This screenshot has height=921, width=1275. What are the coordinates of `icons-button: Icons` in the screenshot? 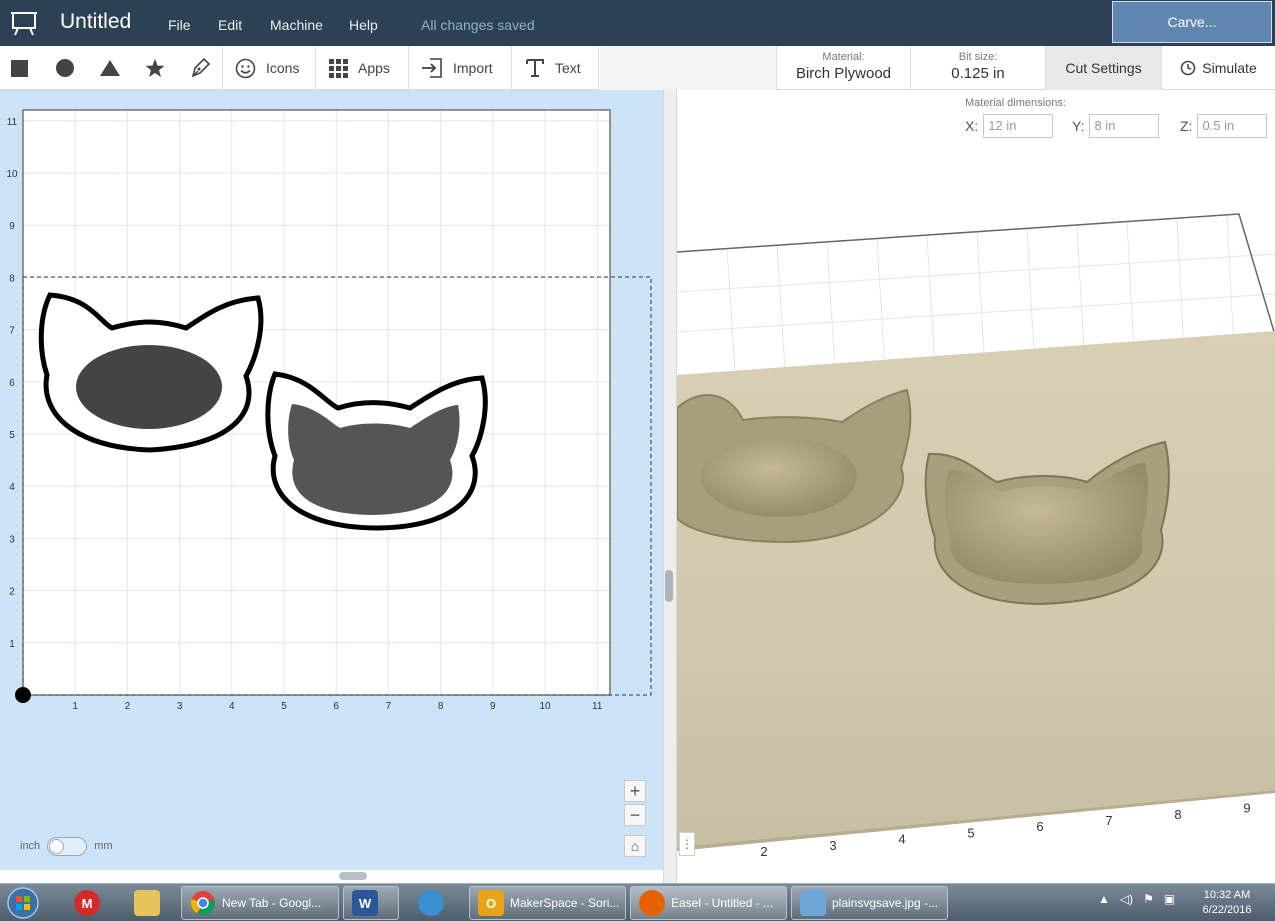 It's located at (267, 68).